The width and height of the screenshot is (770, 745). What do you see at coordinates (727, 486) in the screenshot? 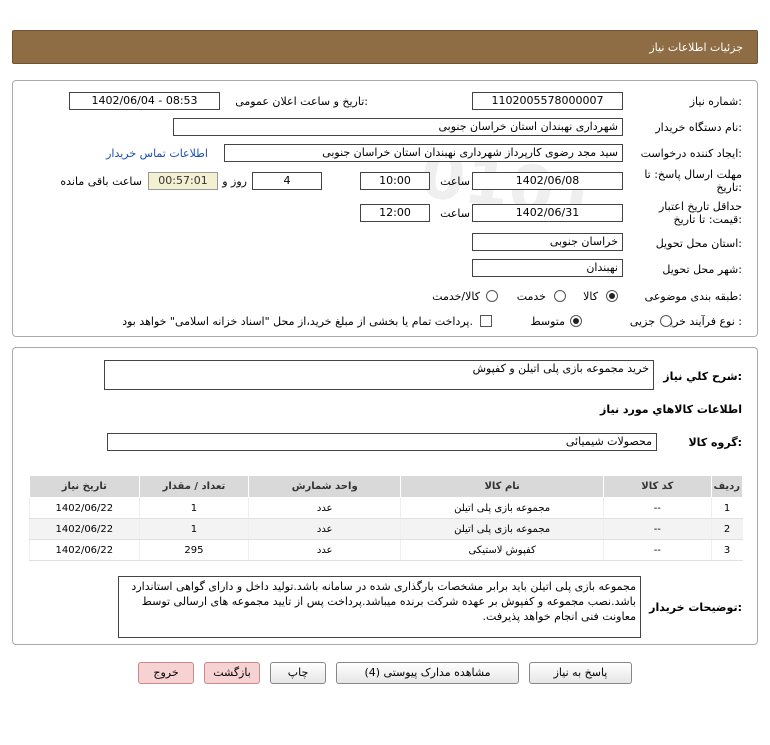
I see `col-row: ردیف` at bounding box center [727, 486].